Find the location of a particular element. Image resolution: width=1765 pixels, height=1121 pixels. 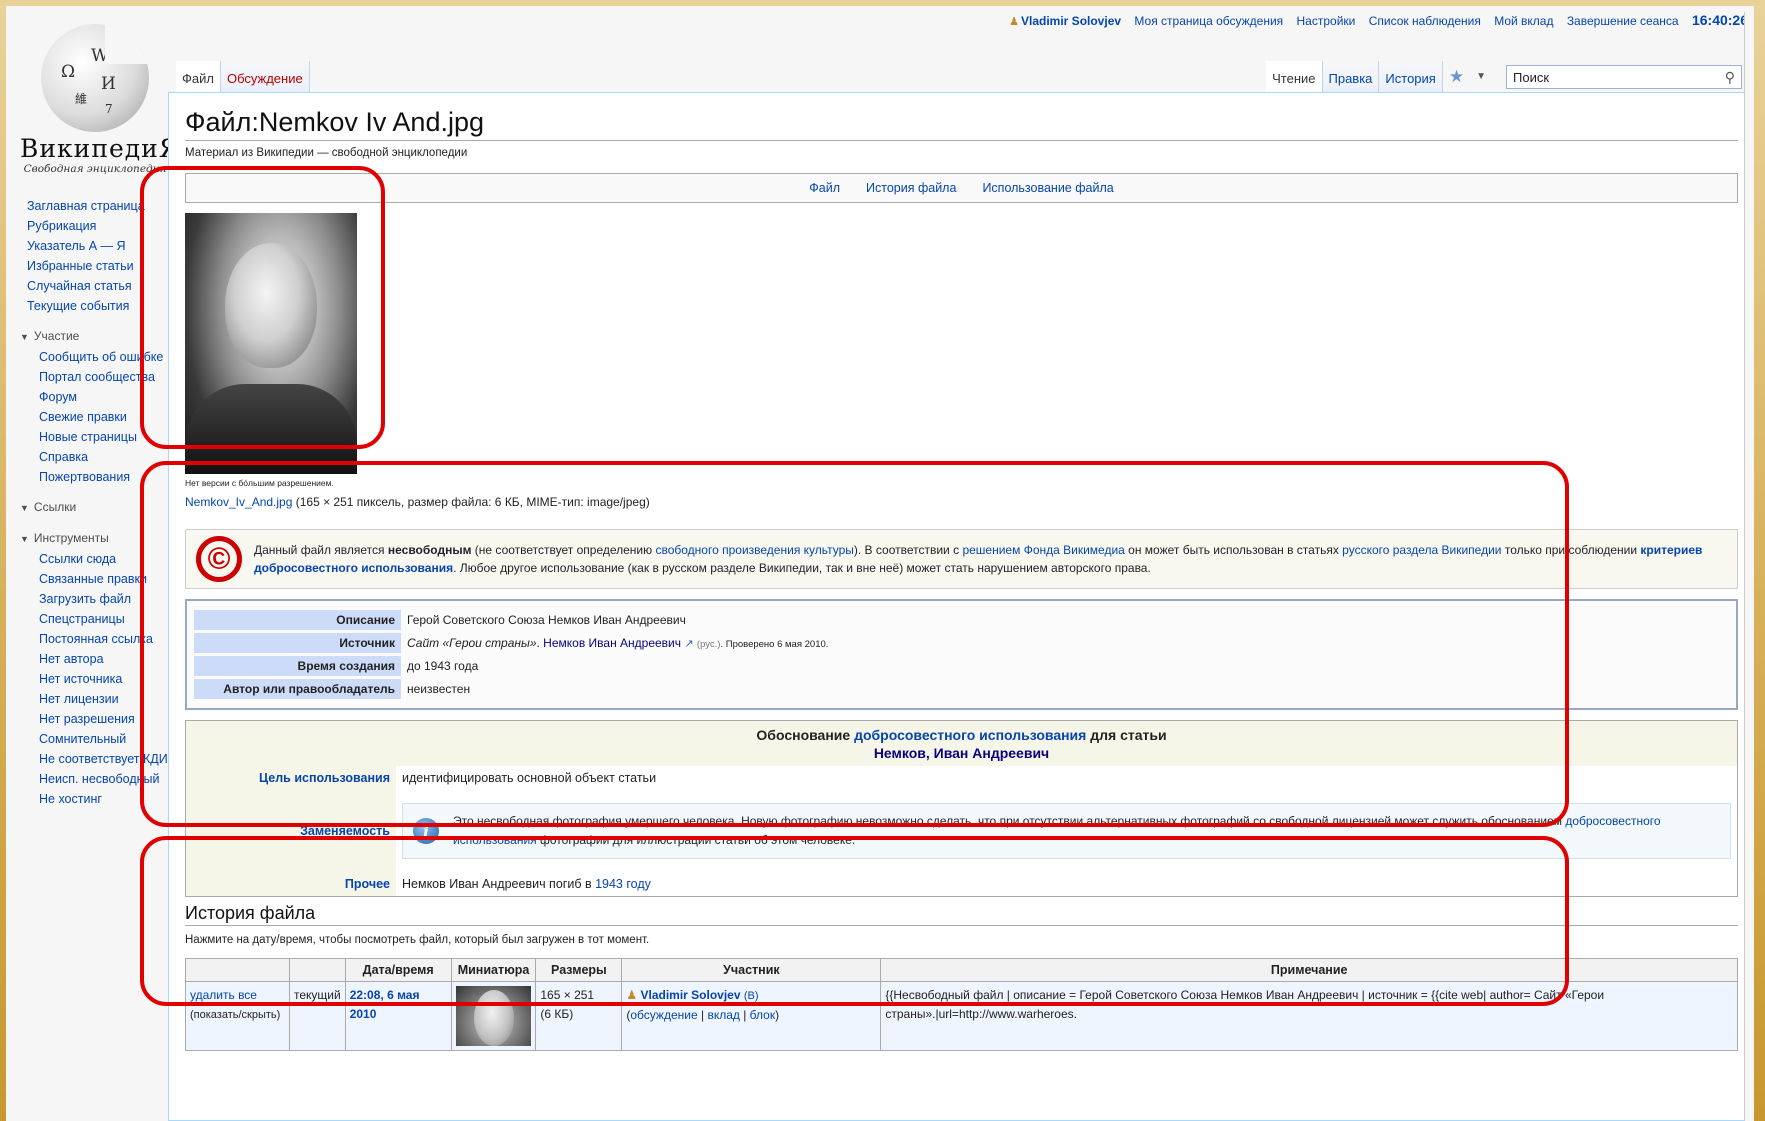

sidebar-item-help: Справка is located at coordinates (88, 457).